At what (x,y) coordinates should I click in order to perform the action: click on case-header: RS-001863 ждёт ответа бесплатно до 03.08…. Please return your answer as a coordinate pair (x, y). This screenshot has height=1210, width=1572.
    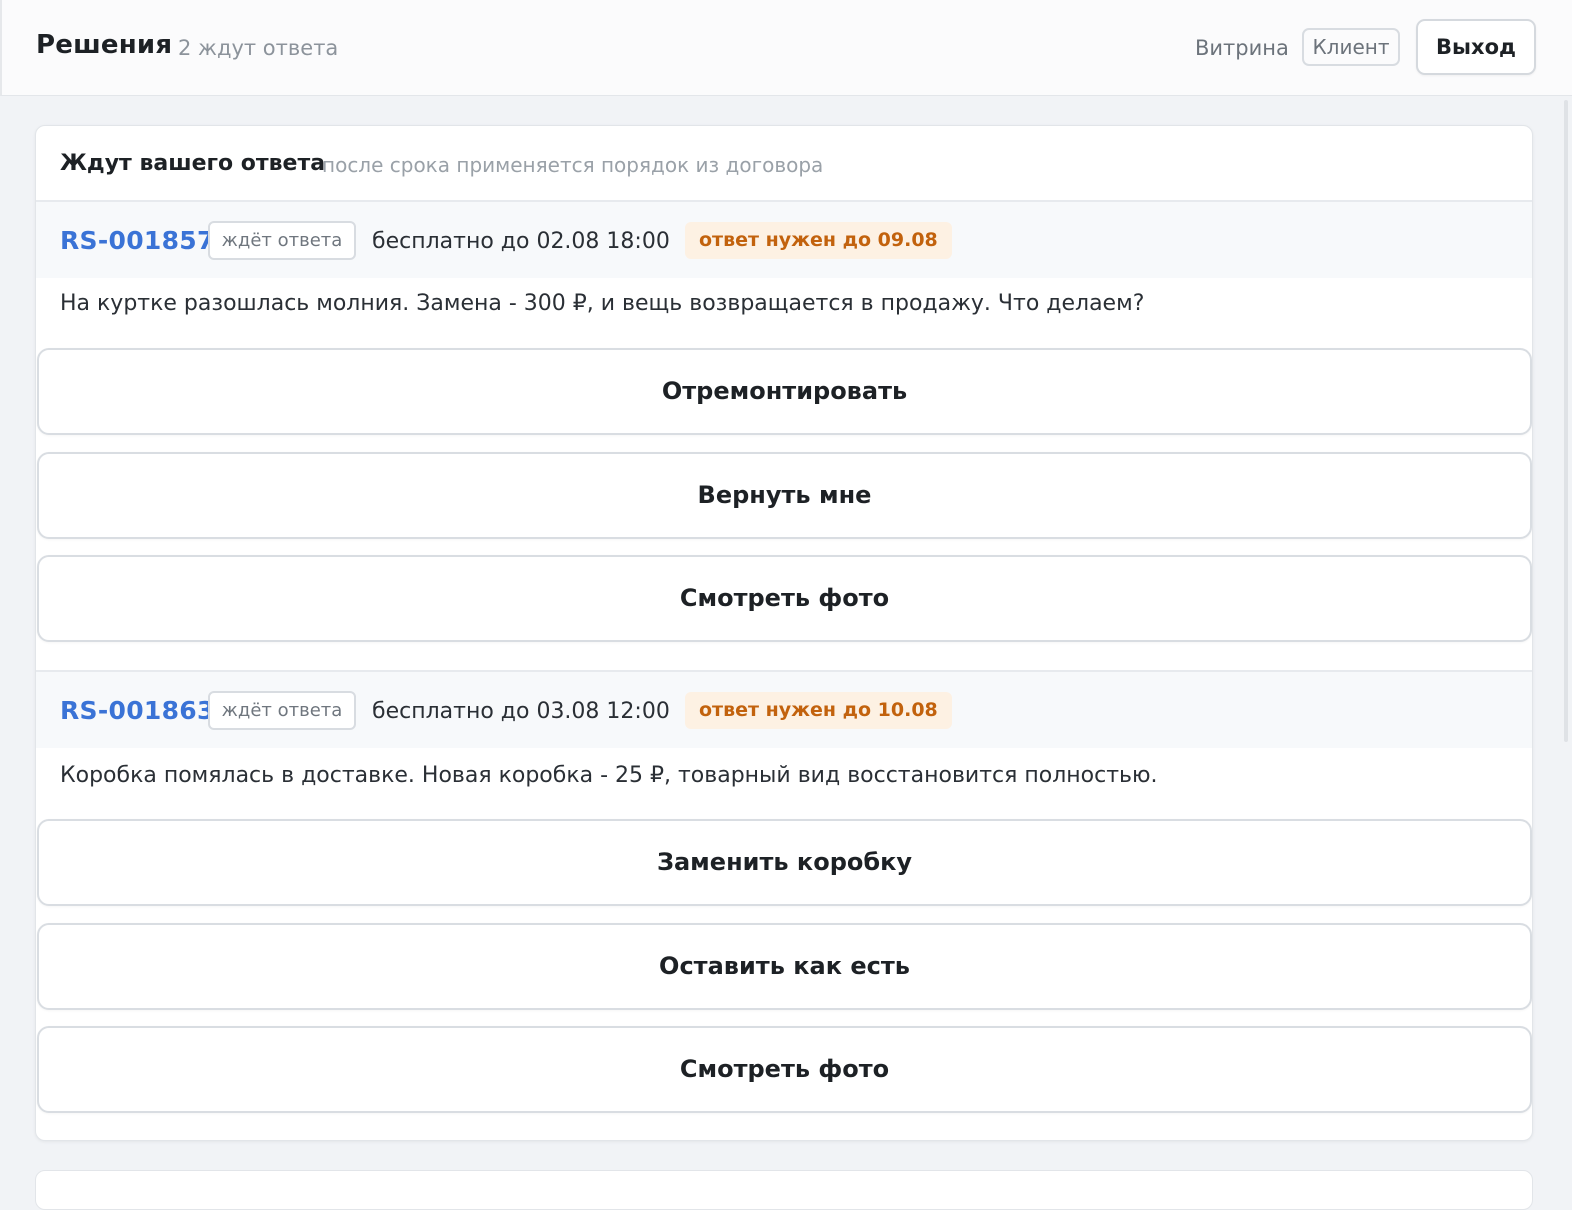
    Looking at the image, I should click on (784, 710).